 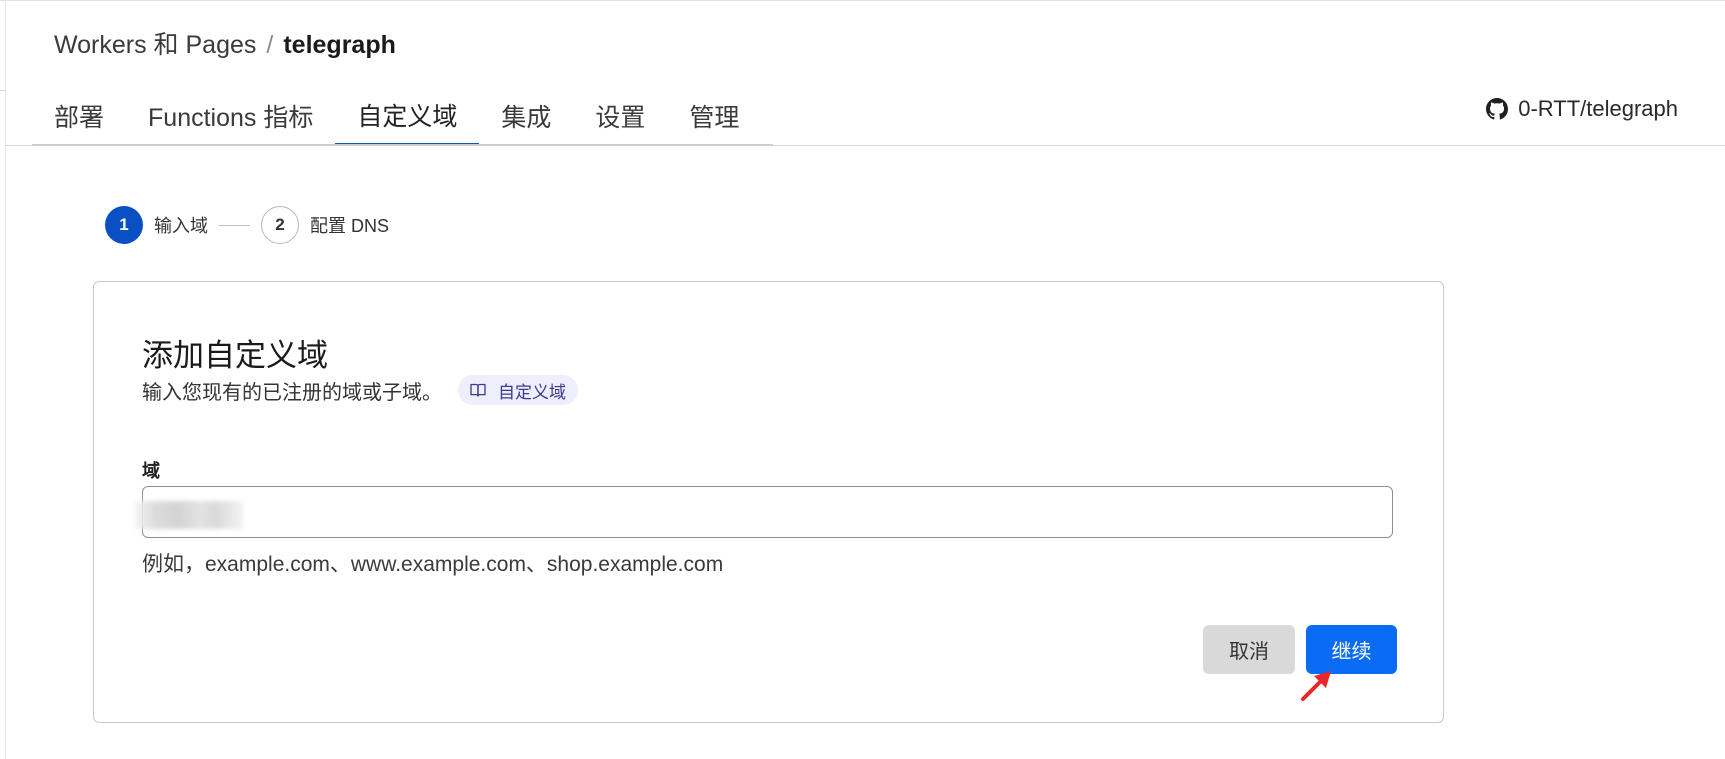 I want to click on cancel-button: 取消, so click(x=1249, y=649).